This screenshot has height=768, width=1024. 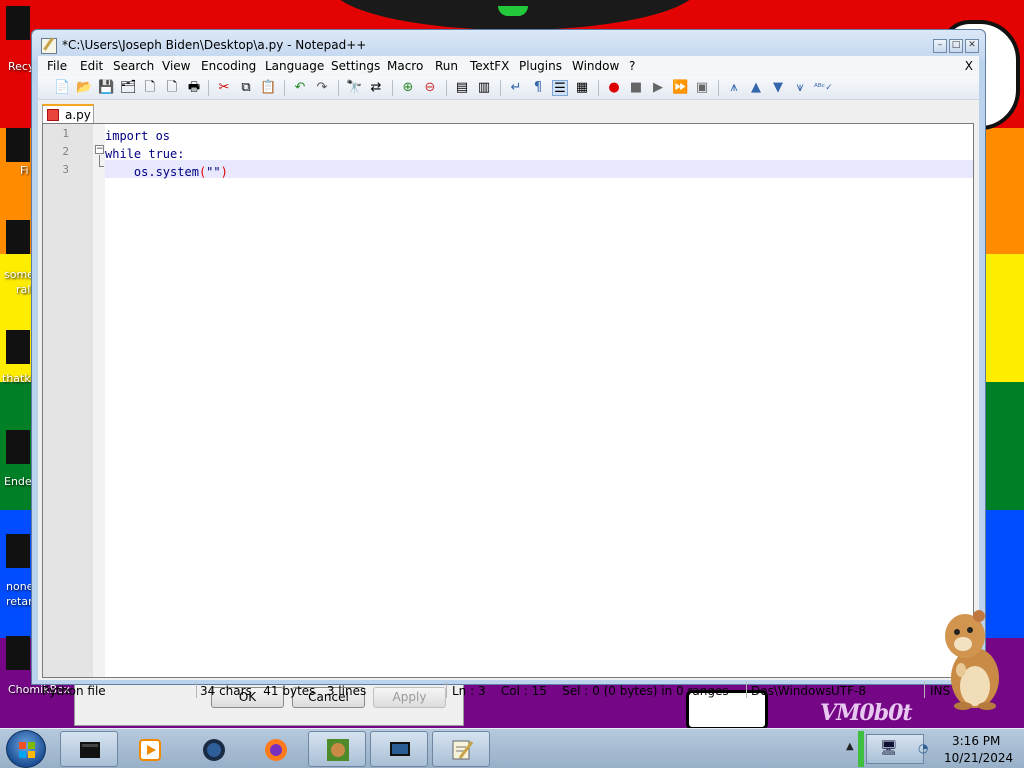 I want to click on taskbar-remote-desktop, so click(x=399, y=749).